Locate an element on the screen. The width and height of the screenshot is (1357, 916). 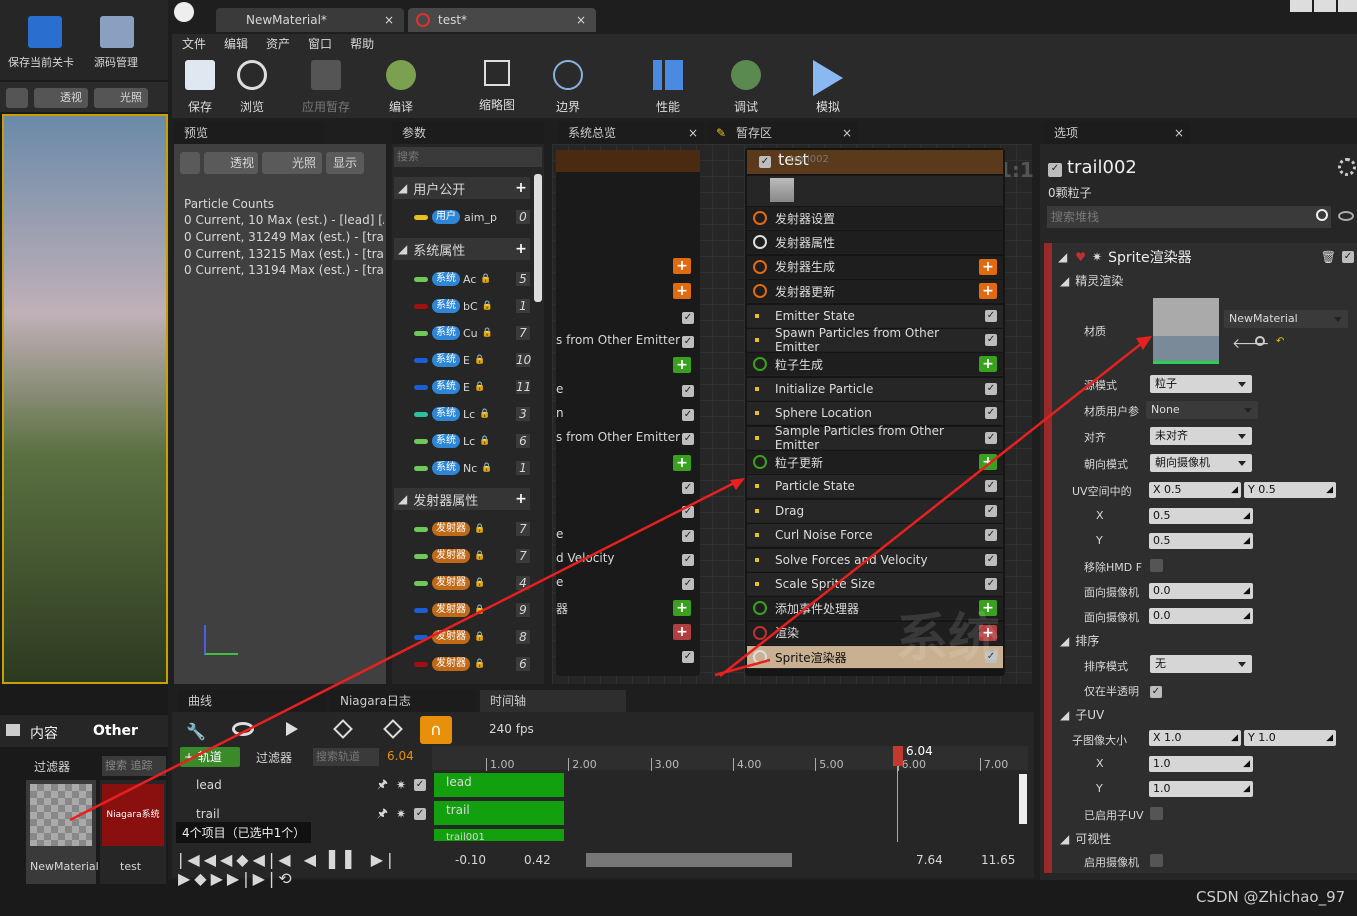
arrow-head is located at coordinates (1144, 343).